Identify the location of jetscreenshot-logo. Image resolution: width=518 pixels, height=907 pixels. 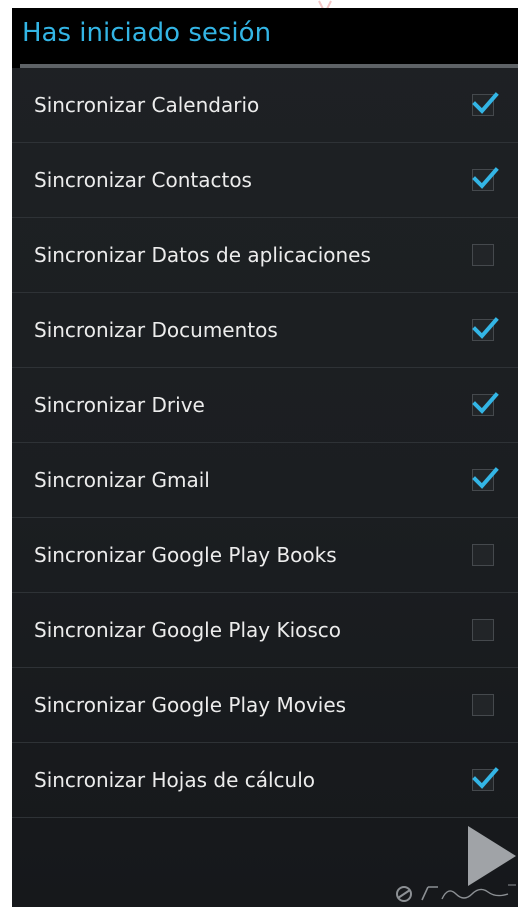
(456, 893).